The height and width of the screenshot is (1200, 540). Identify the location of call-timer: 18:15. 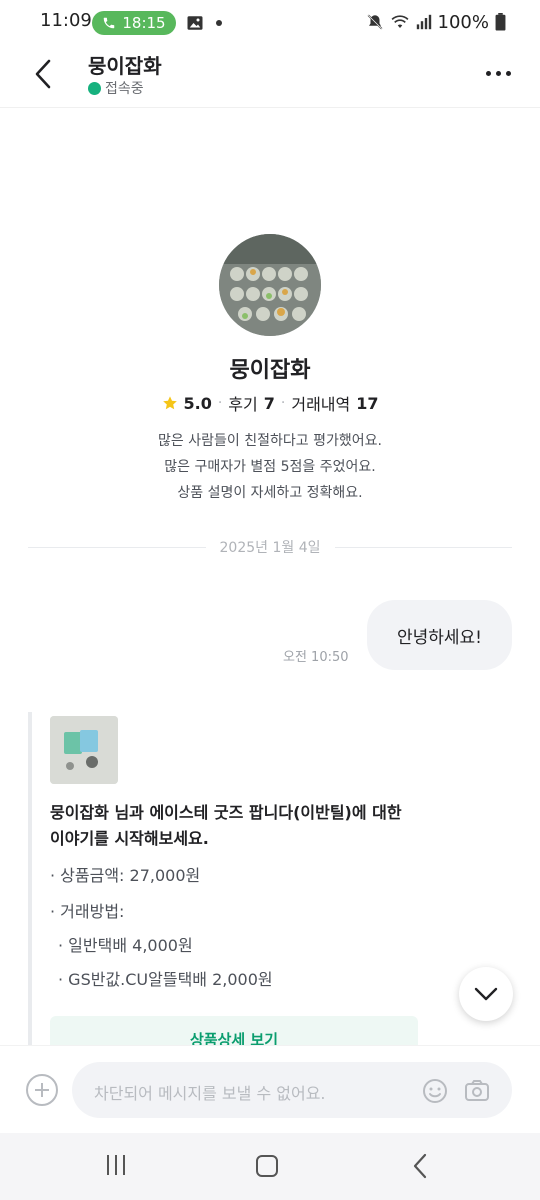
(144, 23).